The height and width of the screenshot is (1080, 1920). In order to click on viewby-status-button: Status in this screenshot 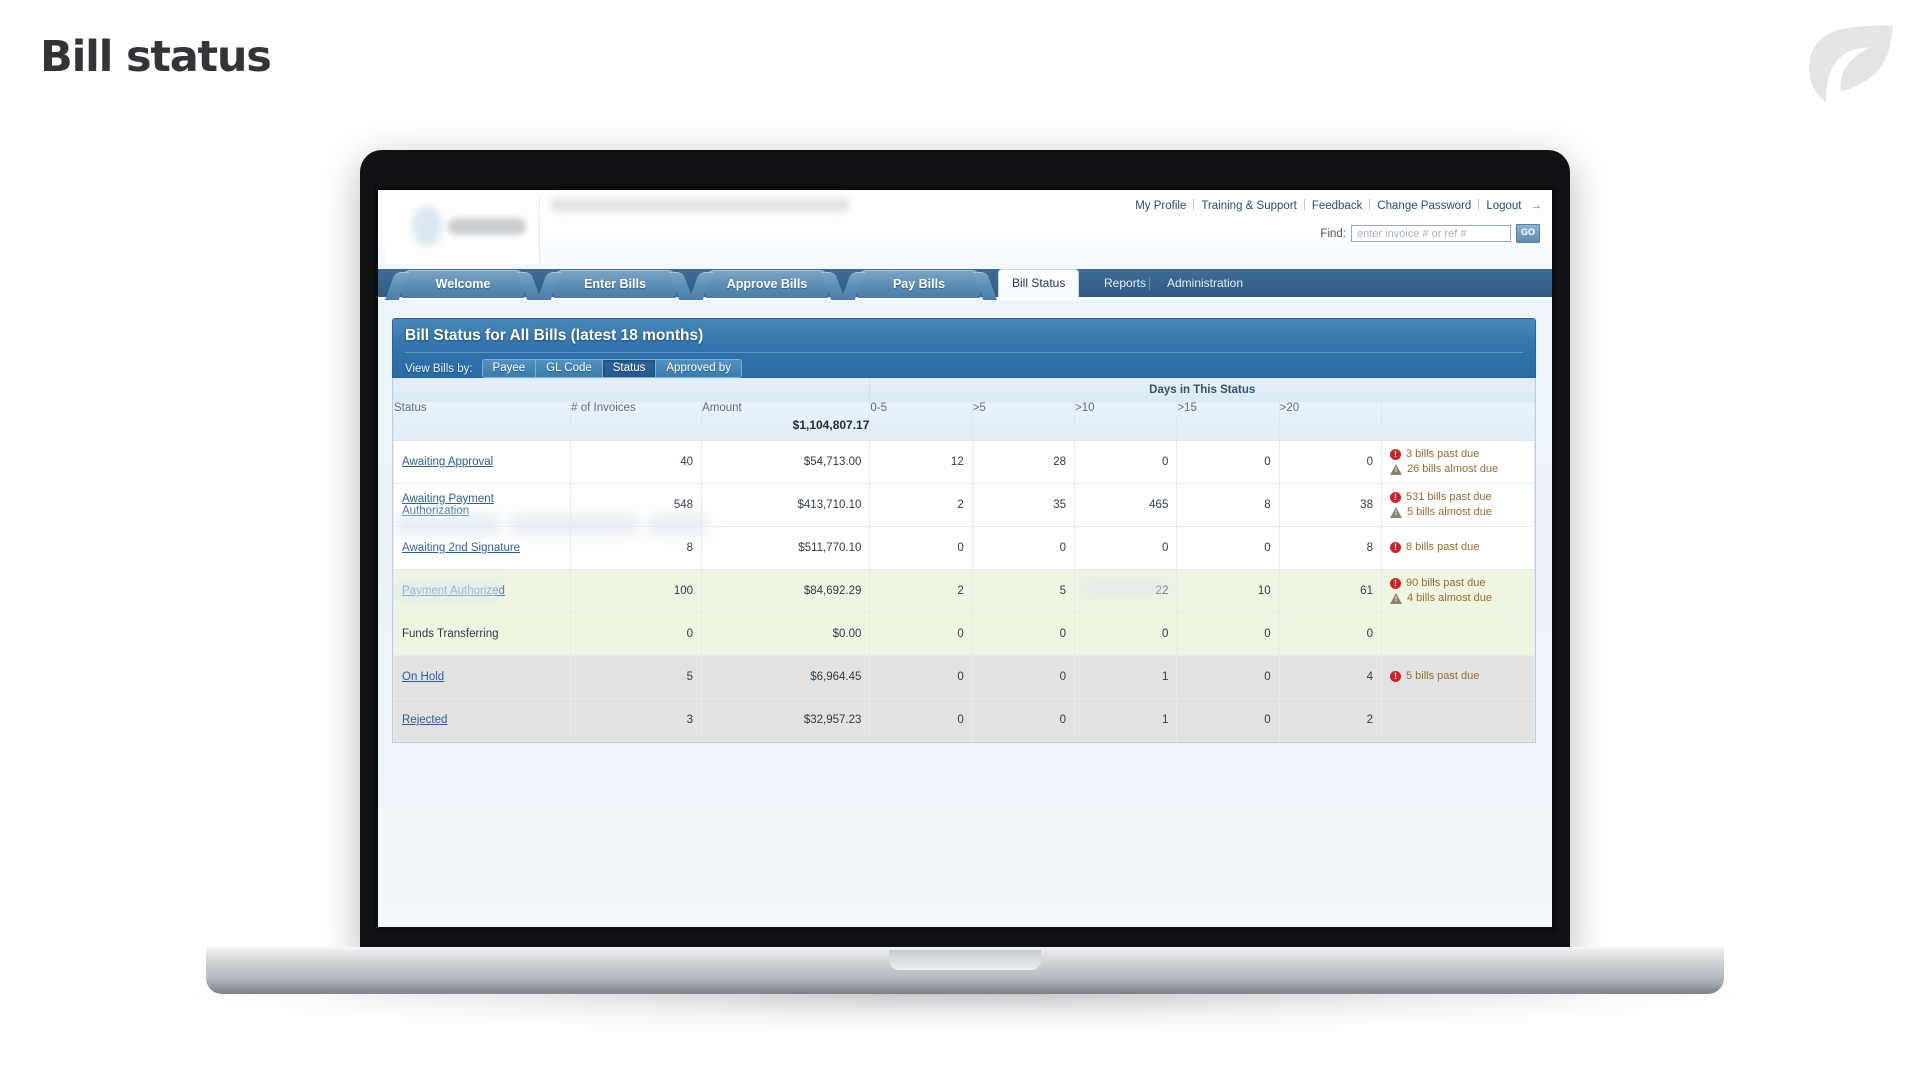, I will do `click(629, 368)`.